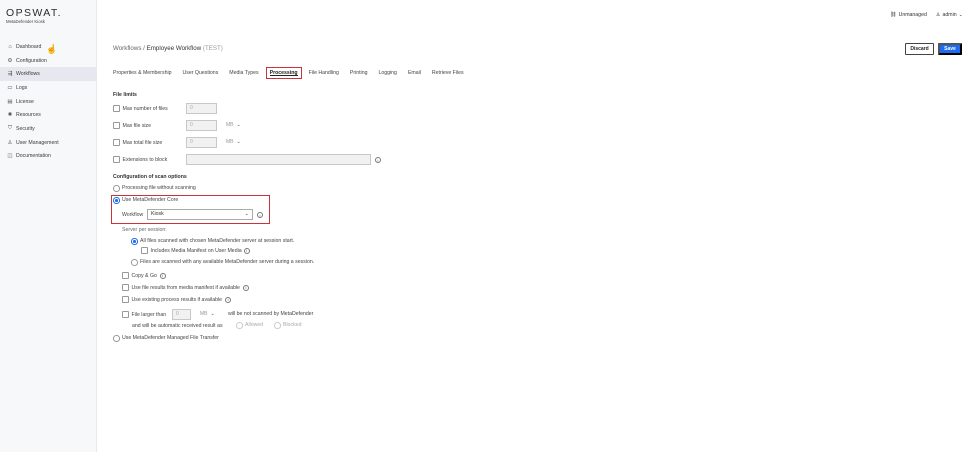  Describe the element at coordinates (271, 314) in the screenshot. I see `not-scanned-text: will be not scanned by MetaDefender` at that location.